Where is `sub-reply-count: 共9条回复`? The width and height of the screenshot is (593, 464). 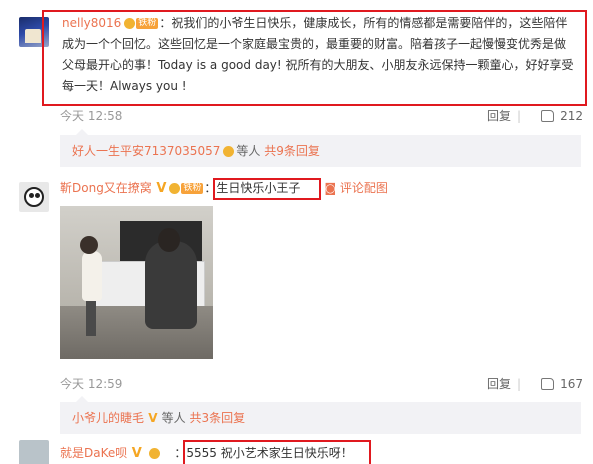 sub-reply-count: 共9条回复 is located at coordinates (292, 151).